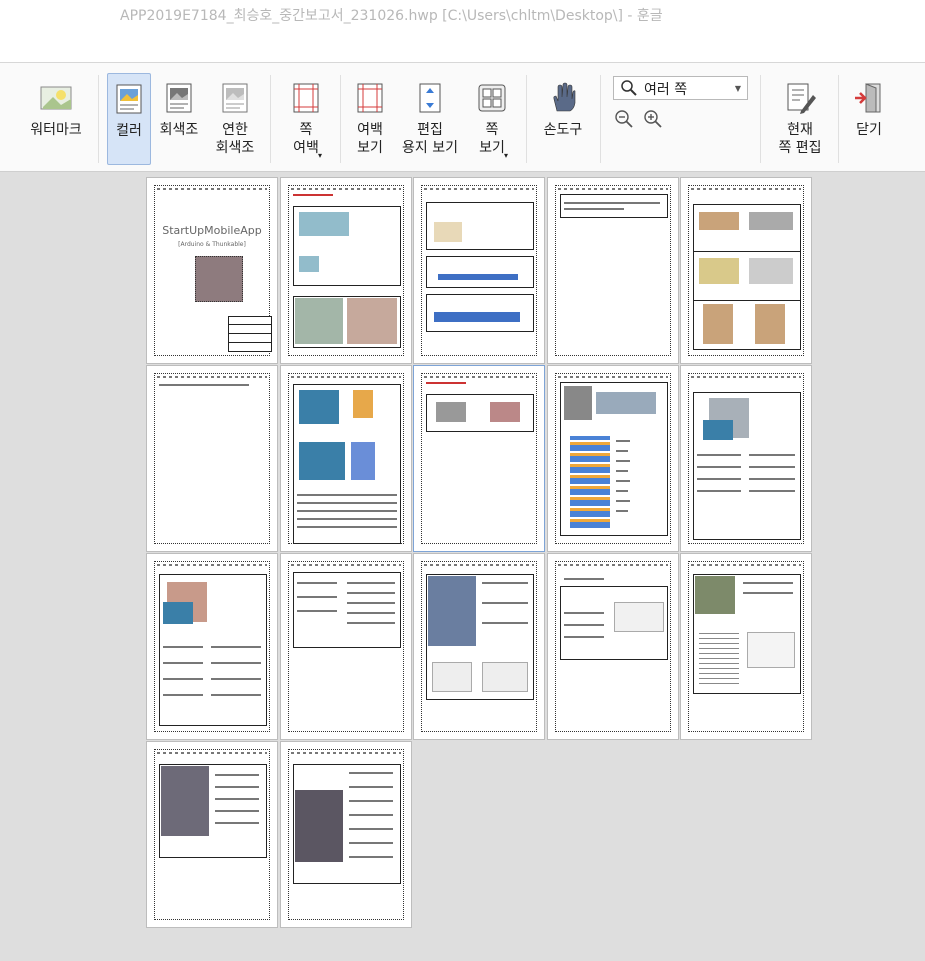  I want to click on color-icon, so click(129, 99).